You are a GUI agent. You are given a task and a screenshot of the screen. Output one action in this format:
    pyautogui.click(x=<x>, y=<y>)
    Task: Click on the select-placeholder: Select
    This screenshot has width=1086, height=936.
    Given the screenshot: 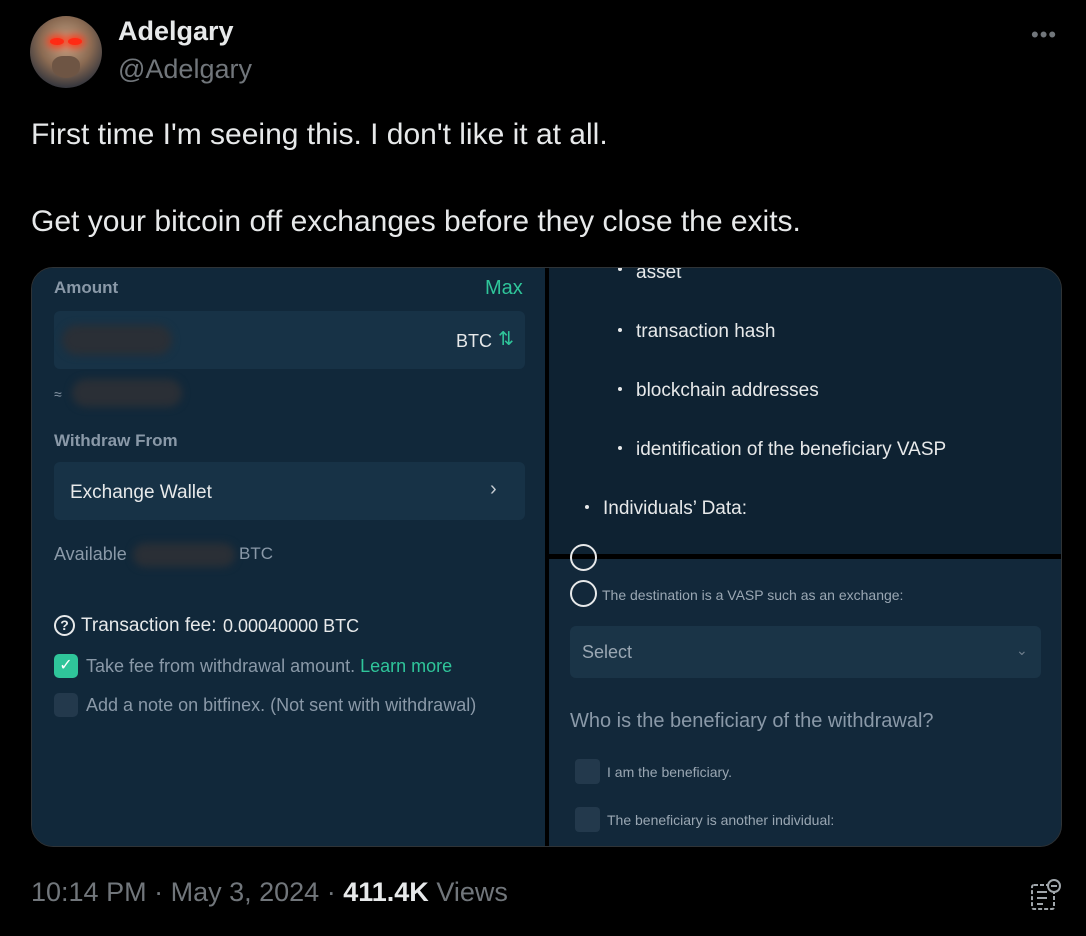 What is the action you would take?
    pyautogui.click(x=607, y=652)
    